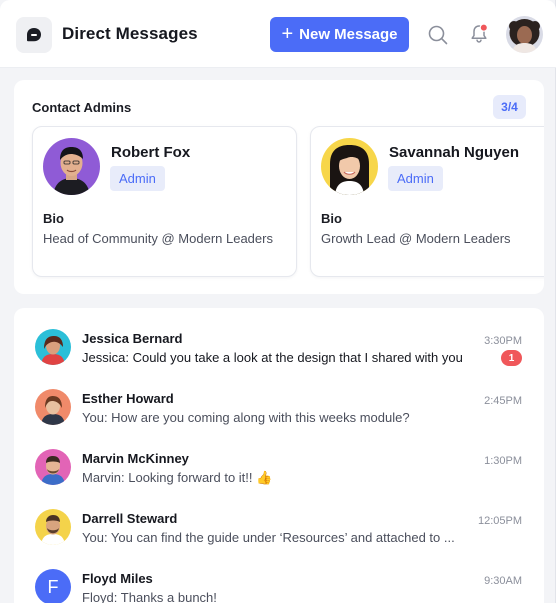 This screenshot has width=556, height=603. Describe the element at coordinates (454, 152) in the screenshot. I see `admin-name: Savannah Nguyen` at that location.